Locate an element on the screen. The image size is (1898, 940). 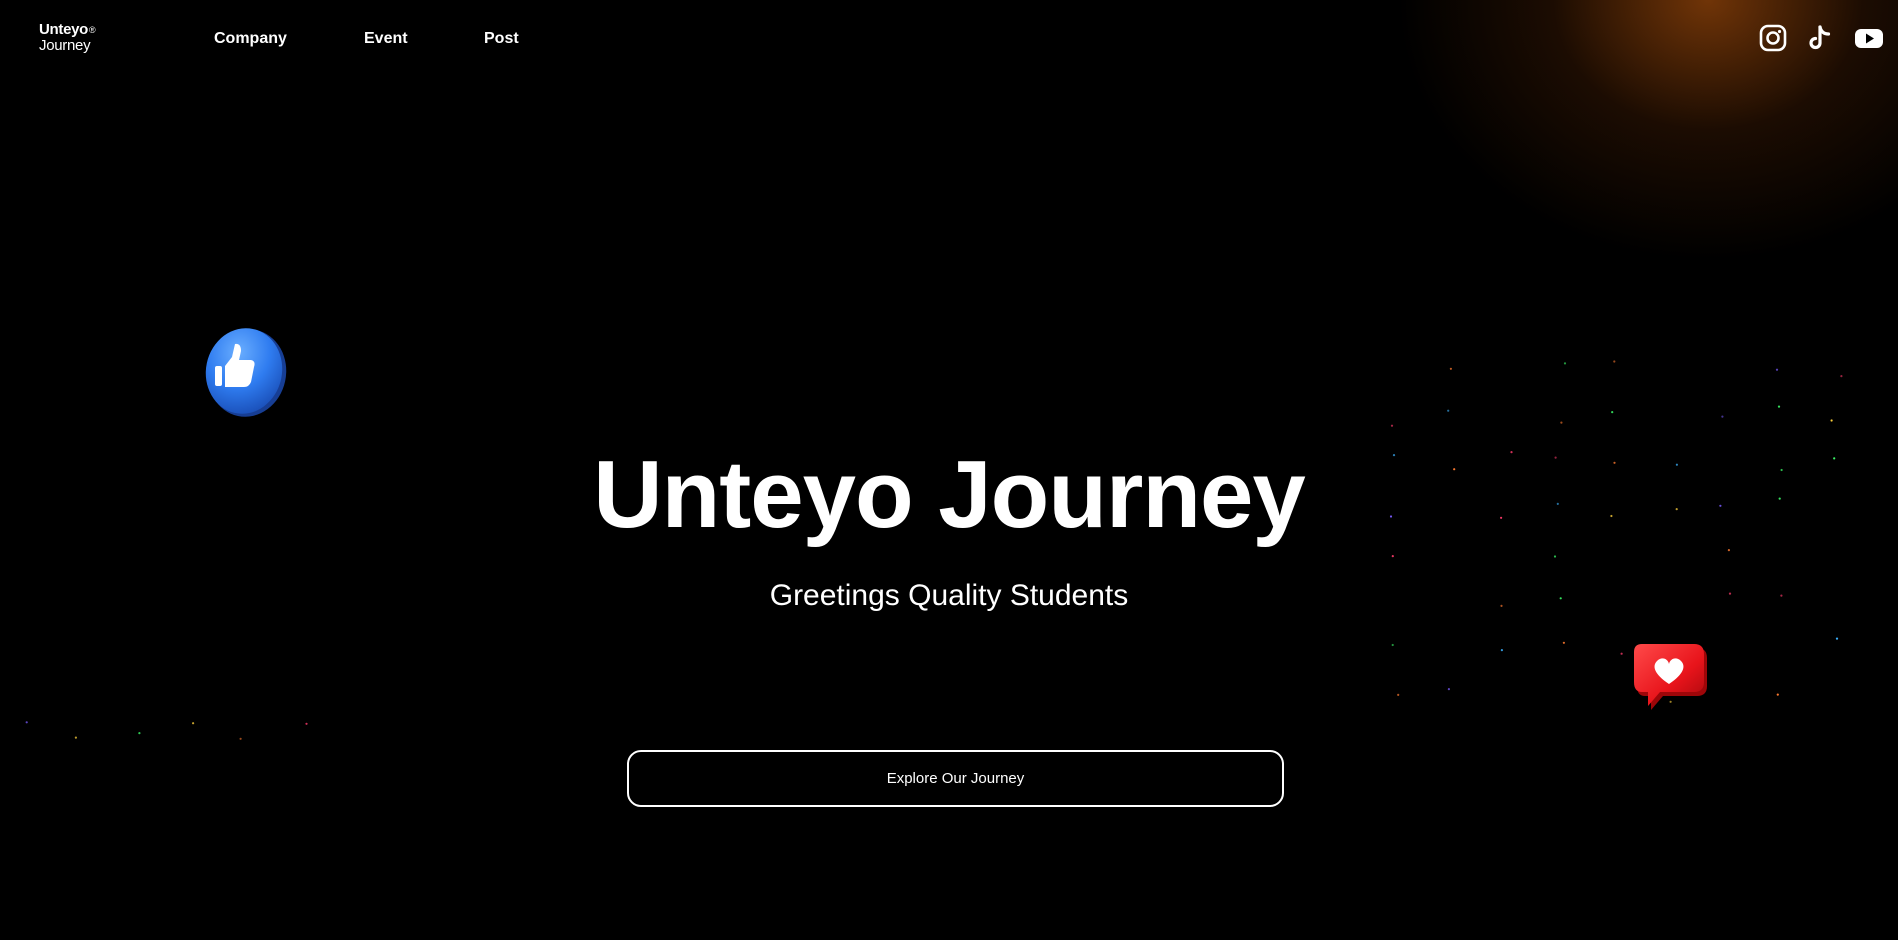
heart-icon is located at coordinates (1669, 681).